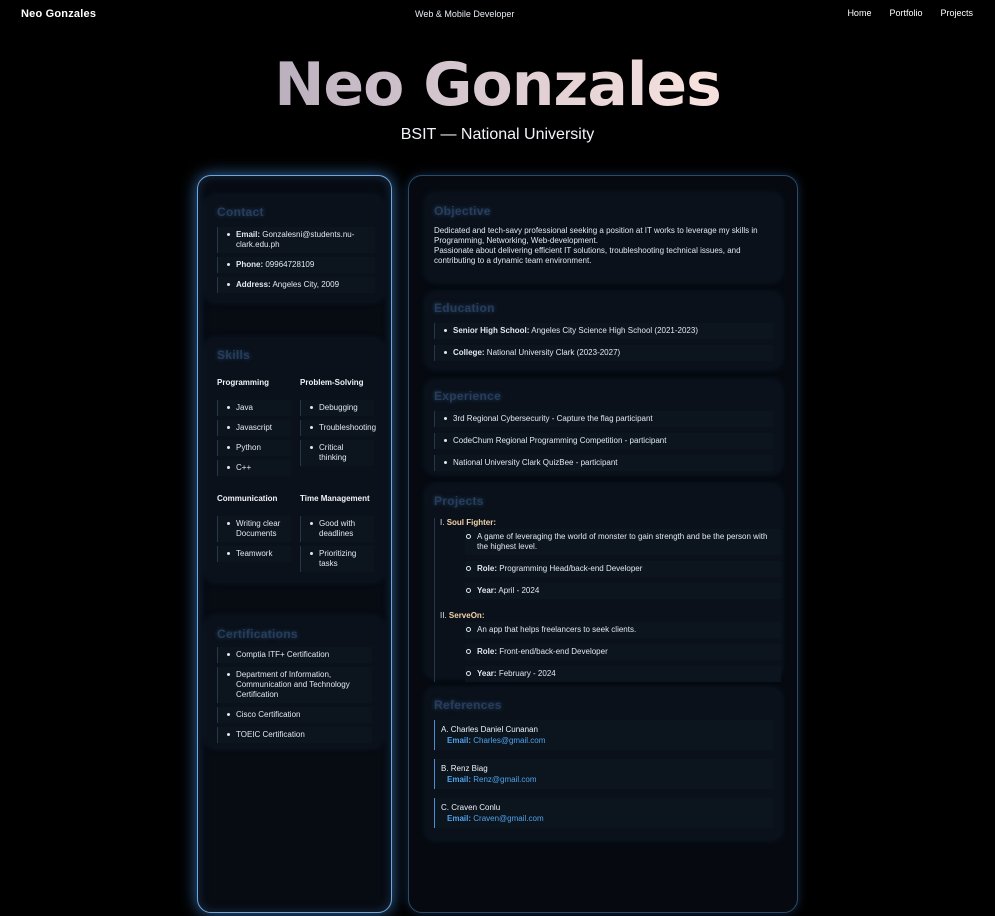  Describe the element at coordinates (296, 285) in the screenshot. I see `contact-address: Address: Angeles City, 2009` at that location.